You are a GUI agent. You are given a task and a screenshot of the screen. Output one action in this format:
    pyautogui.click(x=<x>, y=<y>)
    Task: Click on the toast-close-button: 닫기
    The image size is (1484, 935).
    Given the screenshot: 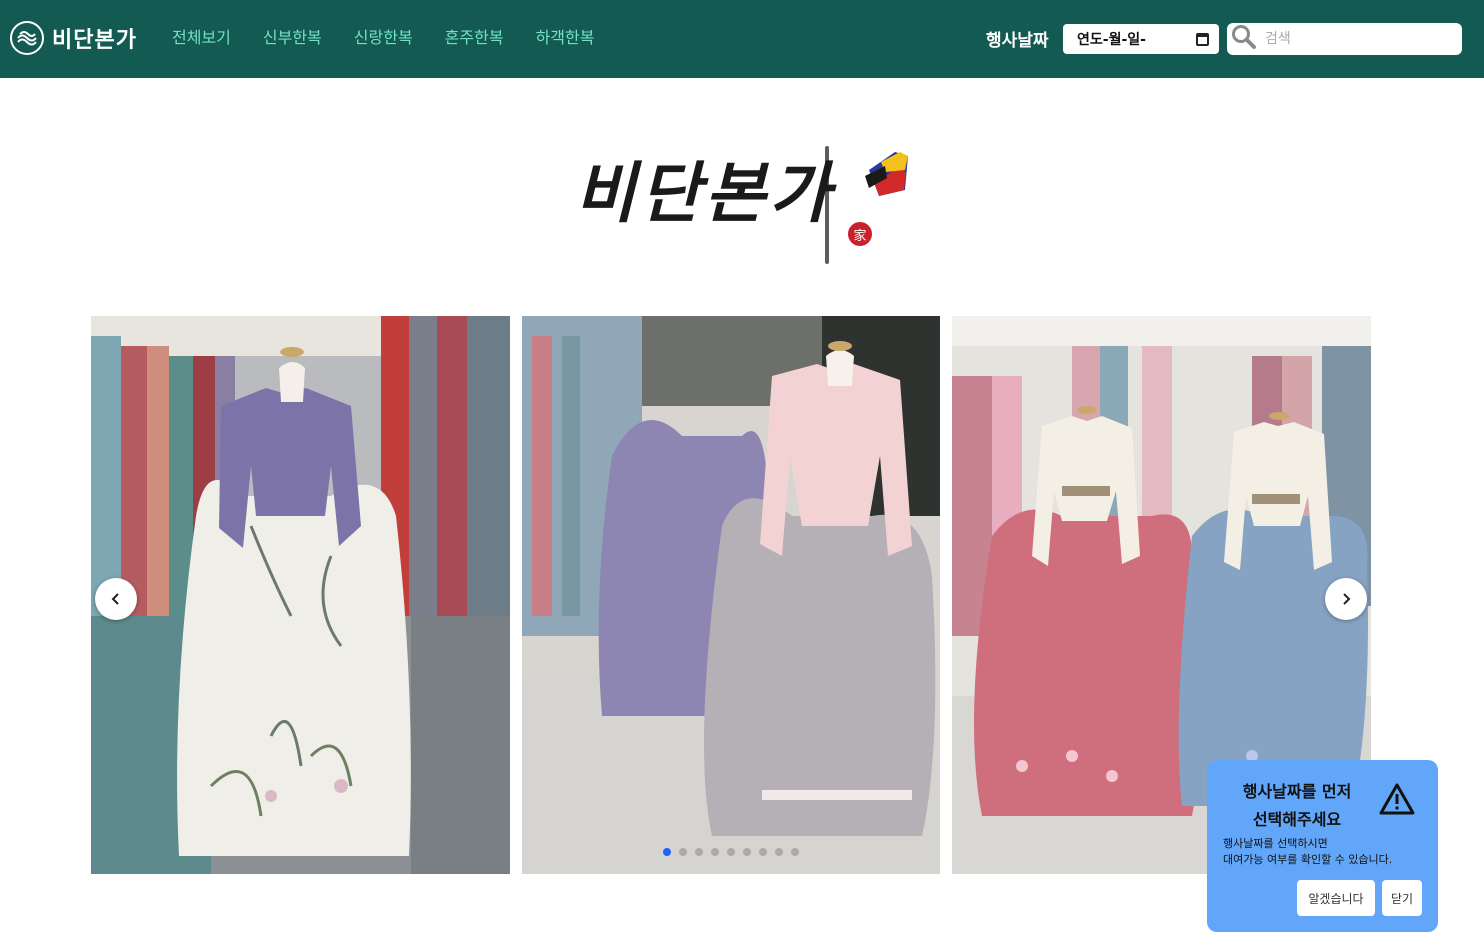 What is the action you would take?
    pyautogui.click(x=1402, y=898)
    